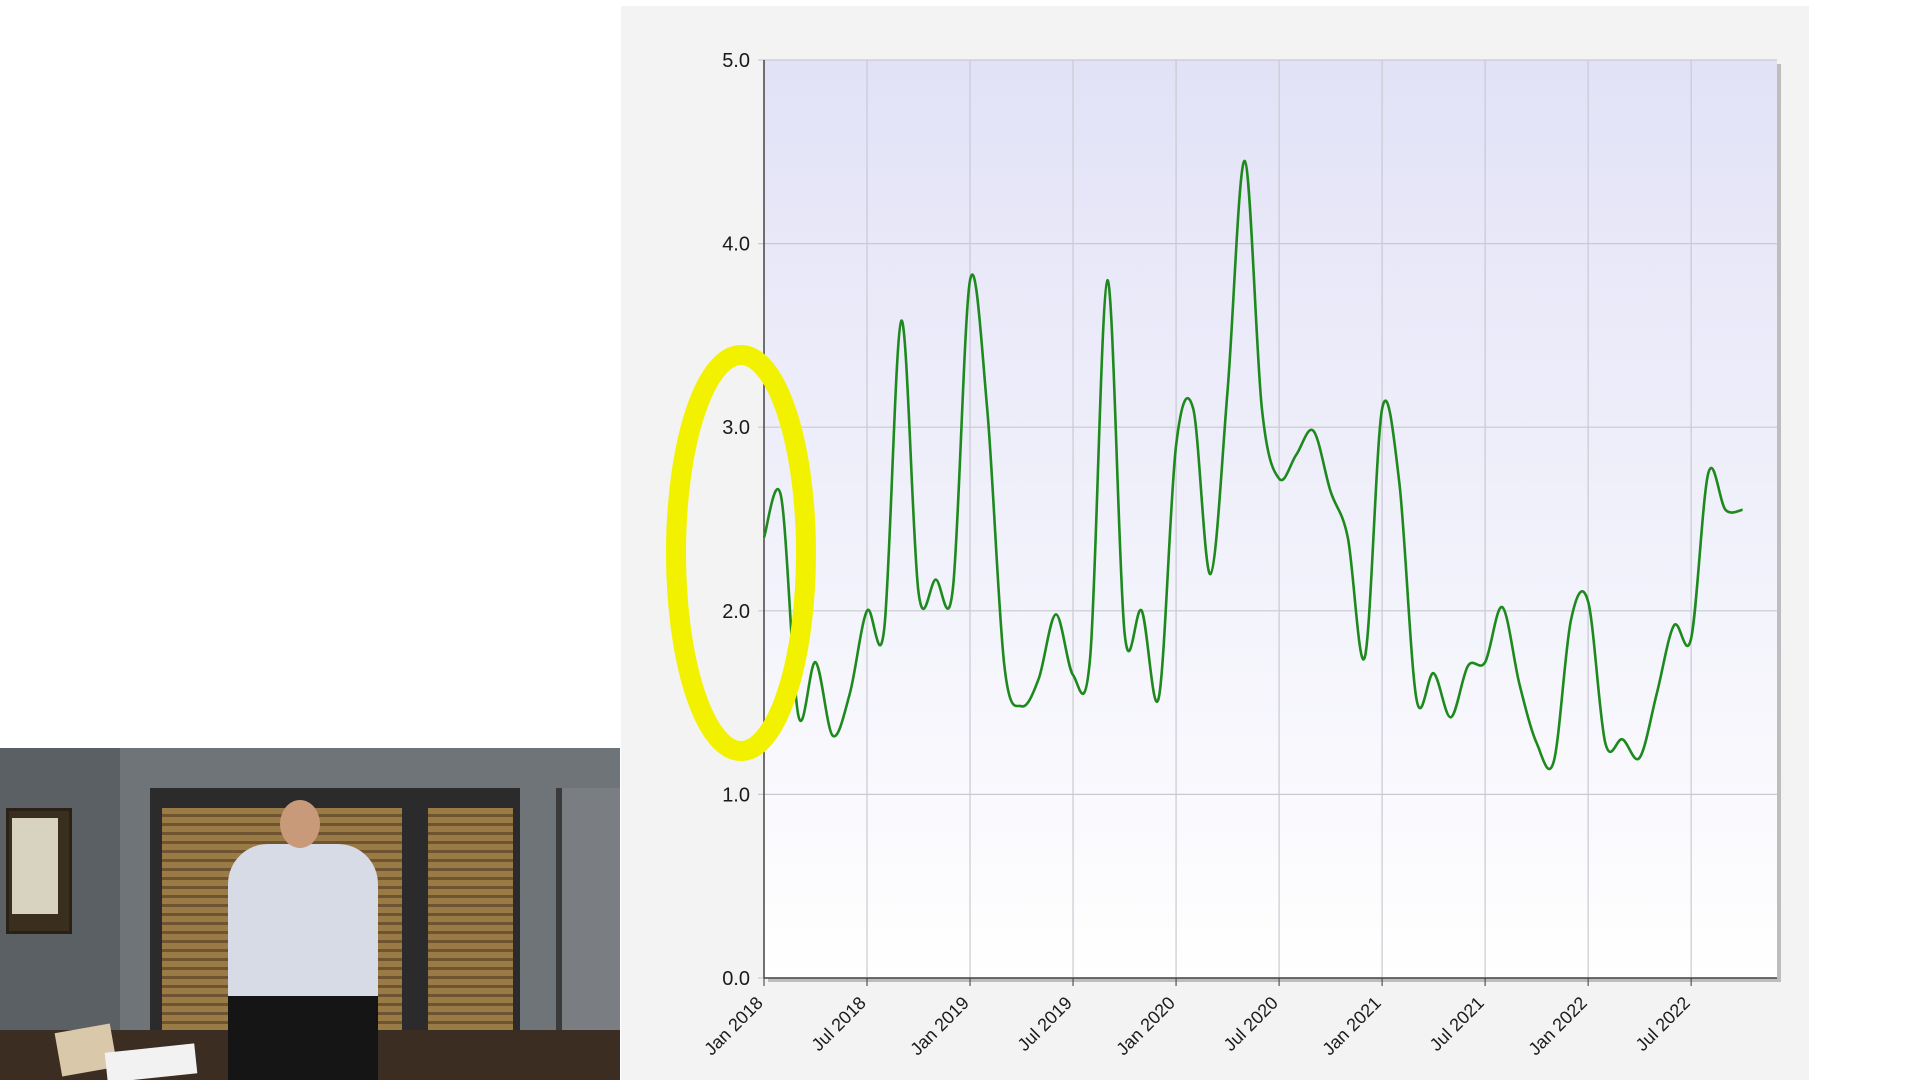  I want to click on y-tick-label: 3.0, so click(736, 428).